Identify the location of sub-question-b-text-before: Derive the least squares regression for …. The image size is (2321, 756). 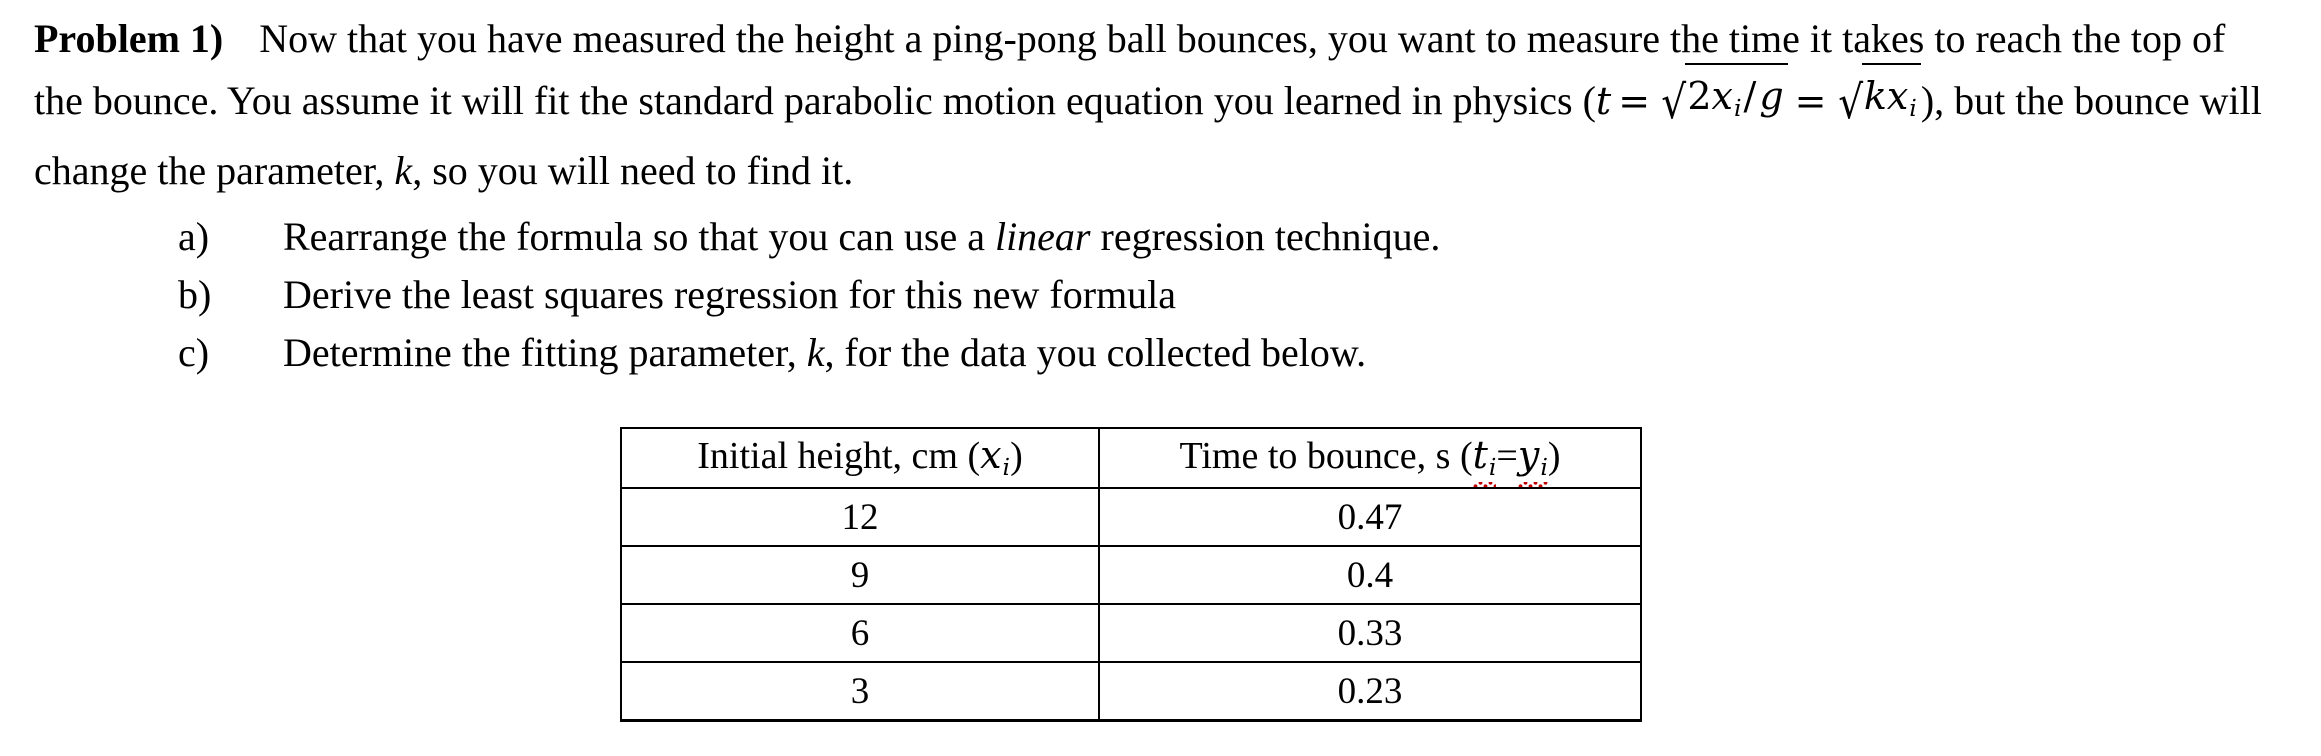
(730, 294).